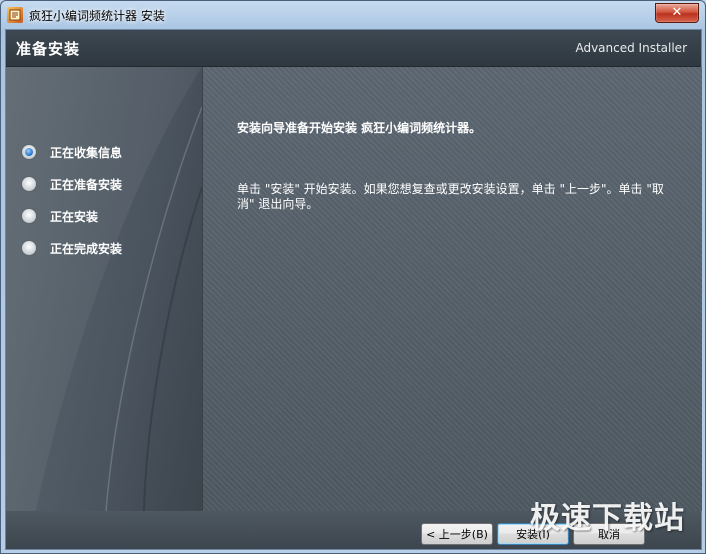  I want to click on button-bar: < 上一步(B) 安装(I) 取消 极速下载站, so click(353, 525).